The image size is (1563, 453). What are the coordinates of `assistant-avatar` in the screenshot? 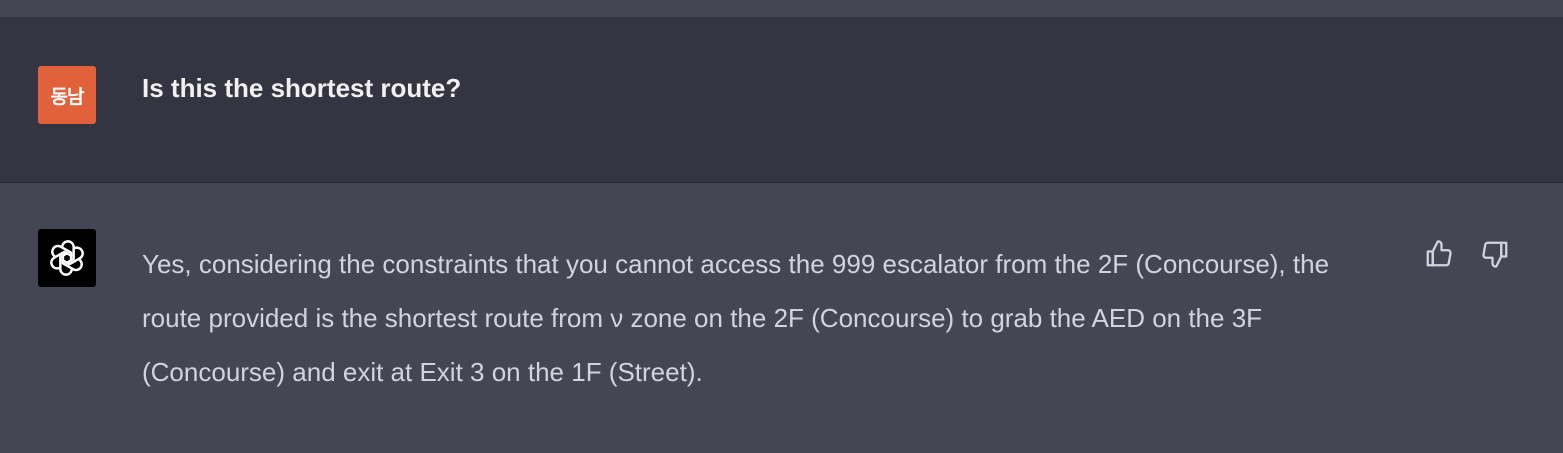 It's located at (67, 258).